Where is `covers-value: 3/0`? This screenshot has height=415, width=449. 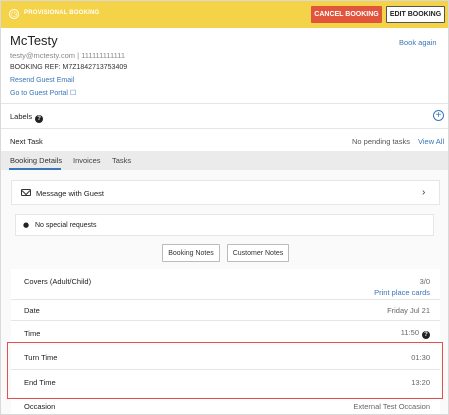
covers-value: 3/0 is located at coordinates (424, 281).